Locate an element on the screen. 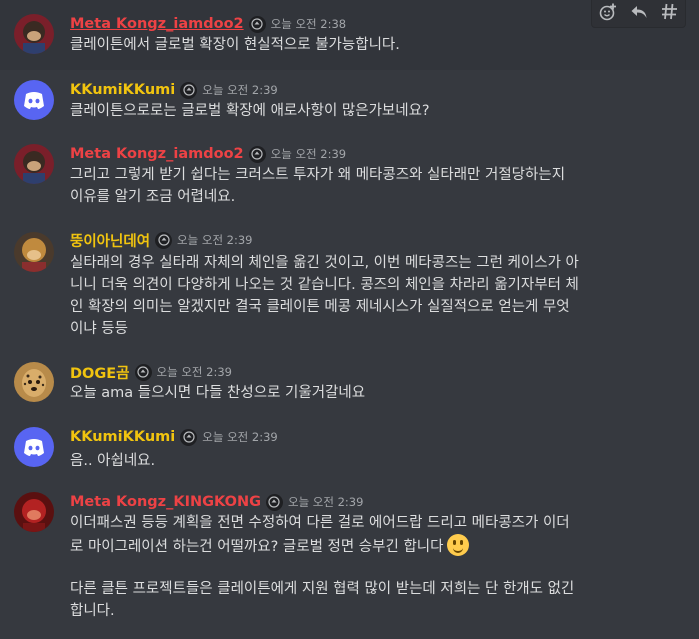 The height and width of the screenshot is (639, 699). kingkong-avatar-icon is located at coordinates (34, 512).